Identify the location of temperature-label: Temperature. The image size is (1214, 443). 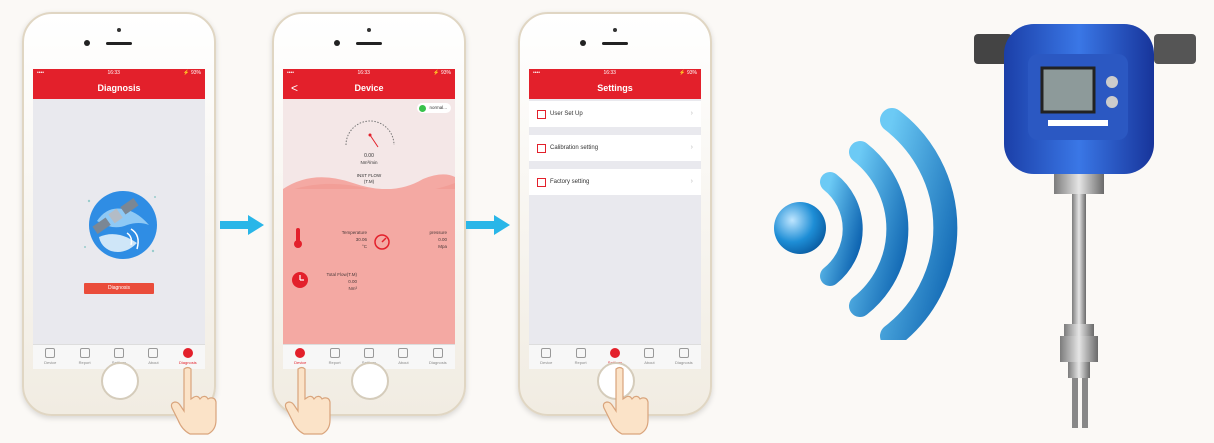
(354, 232).